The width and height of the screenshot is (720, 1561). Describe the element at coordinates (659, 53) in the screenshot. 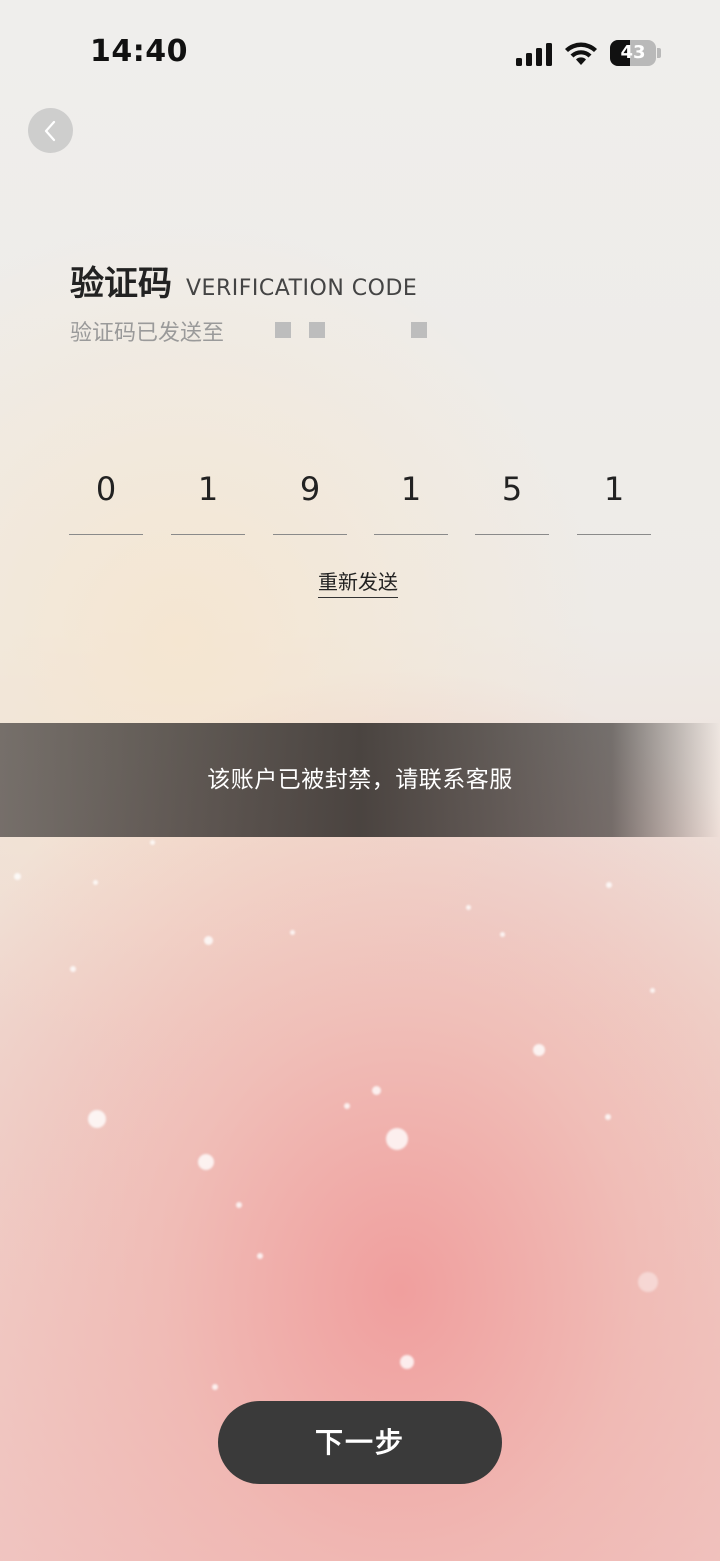

I see `battery-cap` at that location.